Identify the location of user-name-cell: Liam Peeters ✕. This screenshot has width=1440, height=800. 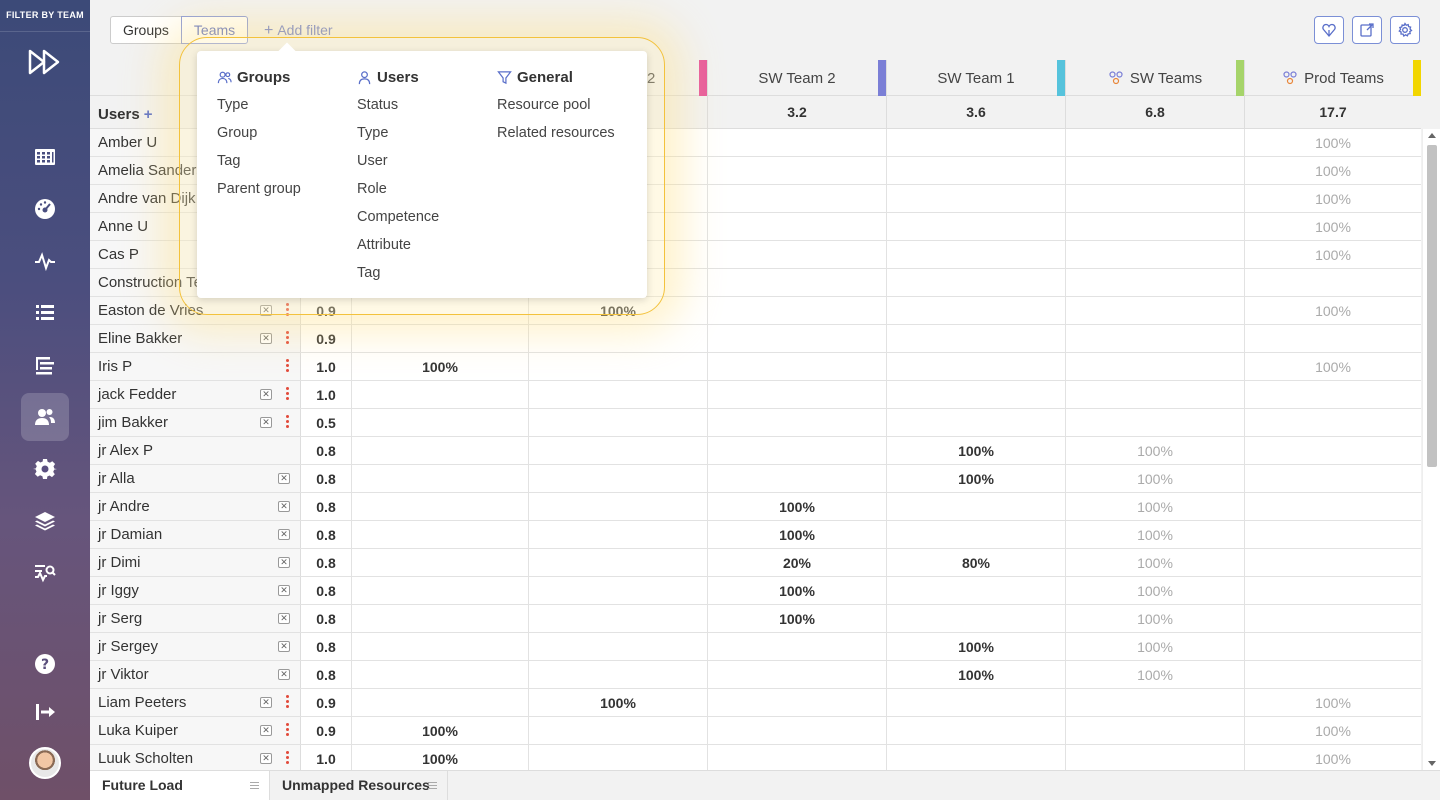
(195, 702).